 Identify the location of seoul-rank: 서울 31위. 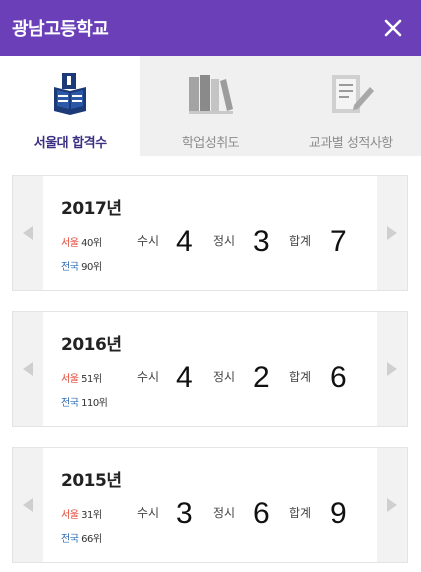
(81, 513).